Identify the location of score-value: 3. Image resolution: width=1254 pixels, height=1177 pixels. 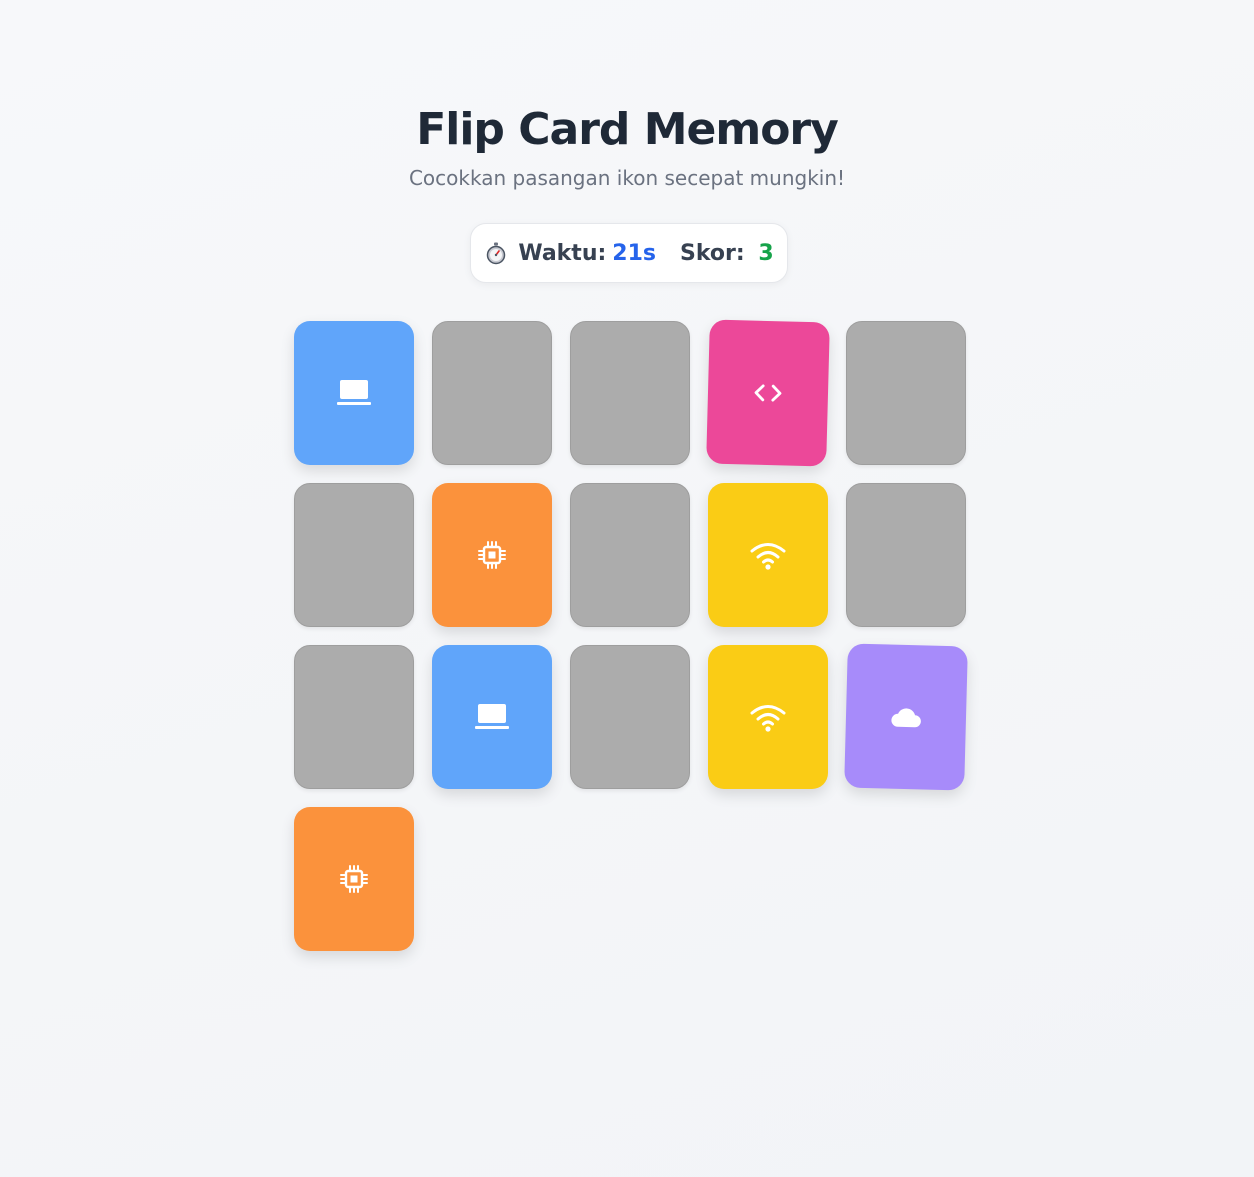
(766, 253).